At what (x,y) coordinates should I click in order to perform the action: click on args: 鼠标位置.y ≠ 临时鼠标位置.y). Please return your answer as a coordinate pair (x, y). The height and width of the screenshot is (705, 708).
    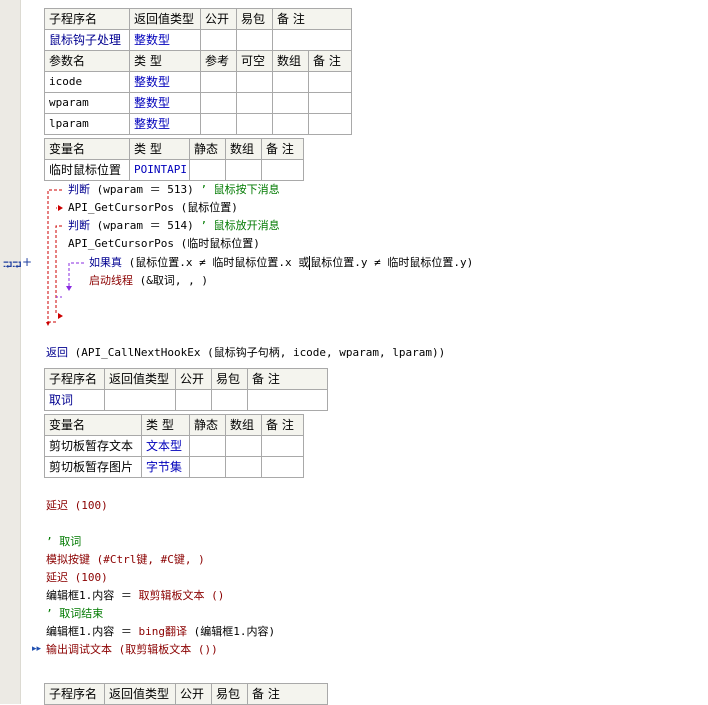
    Looking at the image, I should click on (392, 262).